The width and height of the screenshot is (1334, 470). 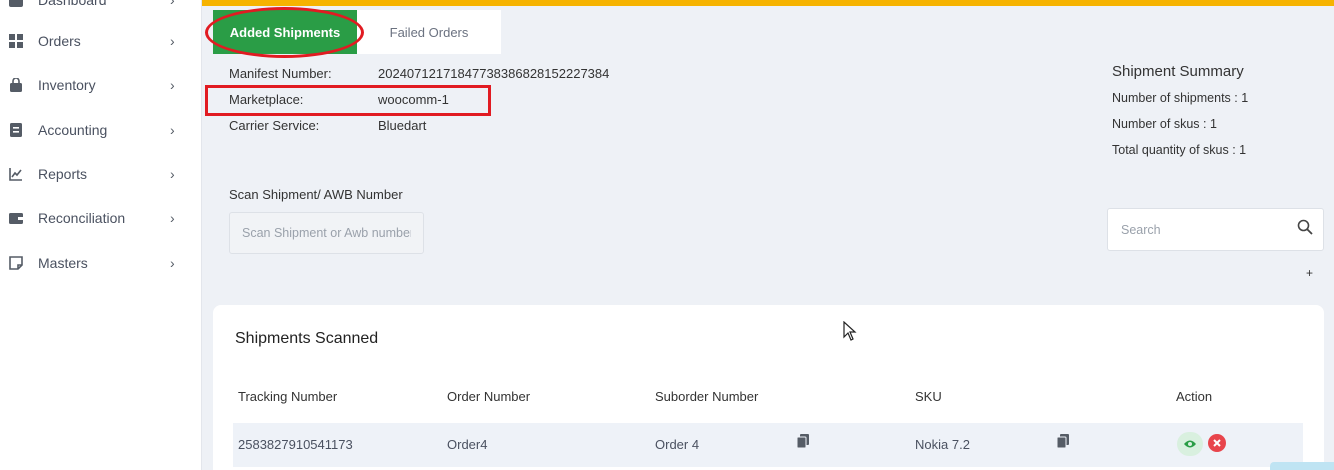 What do you see at coordinates (1164, 124) in the screenshot?
I see `summary-skus: Number of skus : 1` at bounding box center [1164, 124].